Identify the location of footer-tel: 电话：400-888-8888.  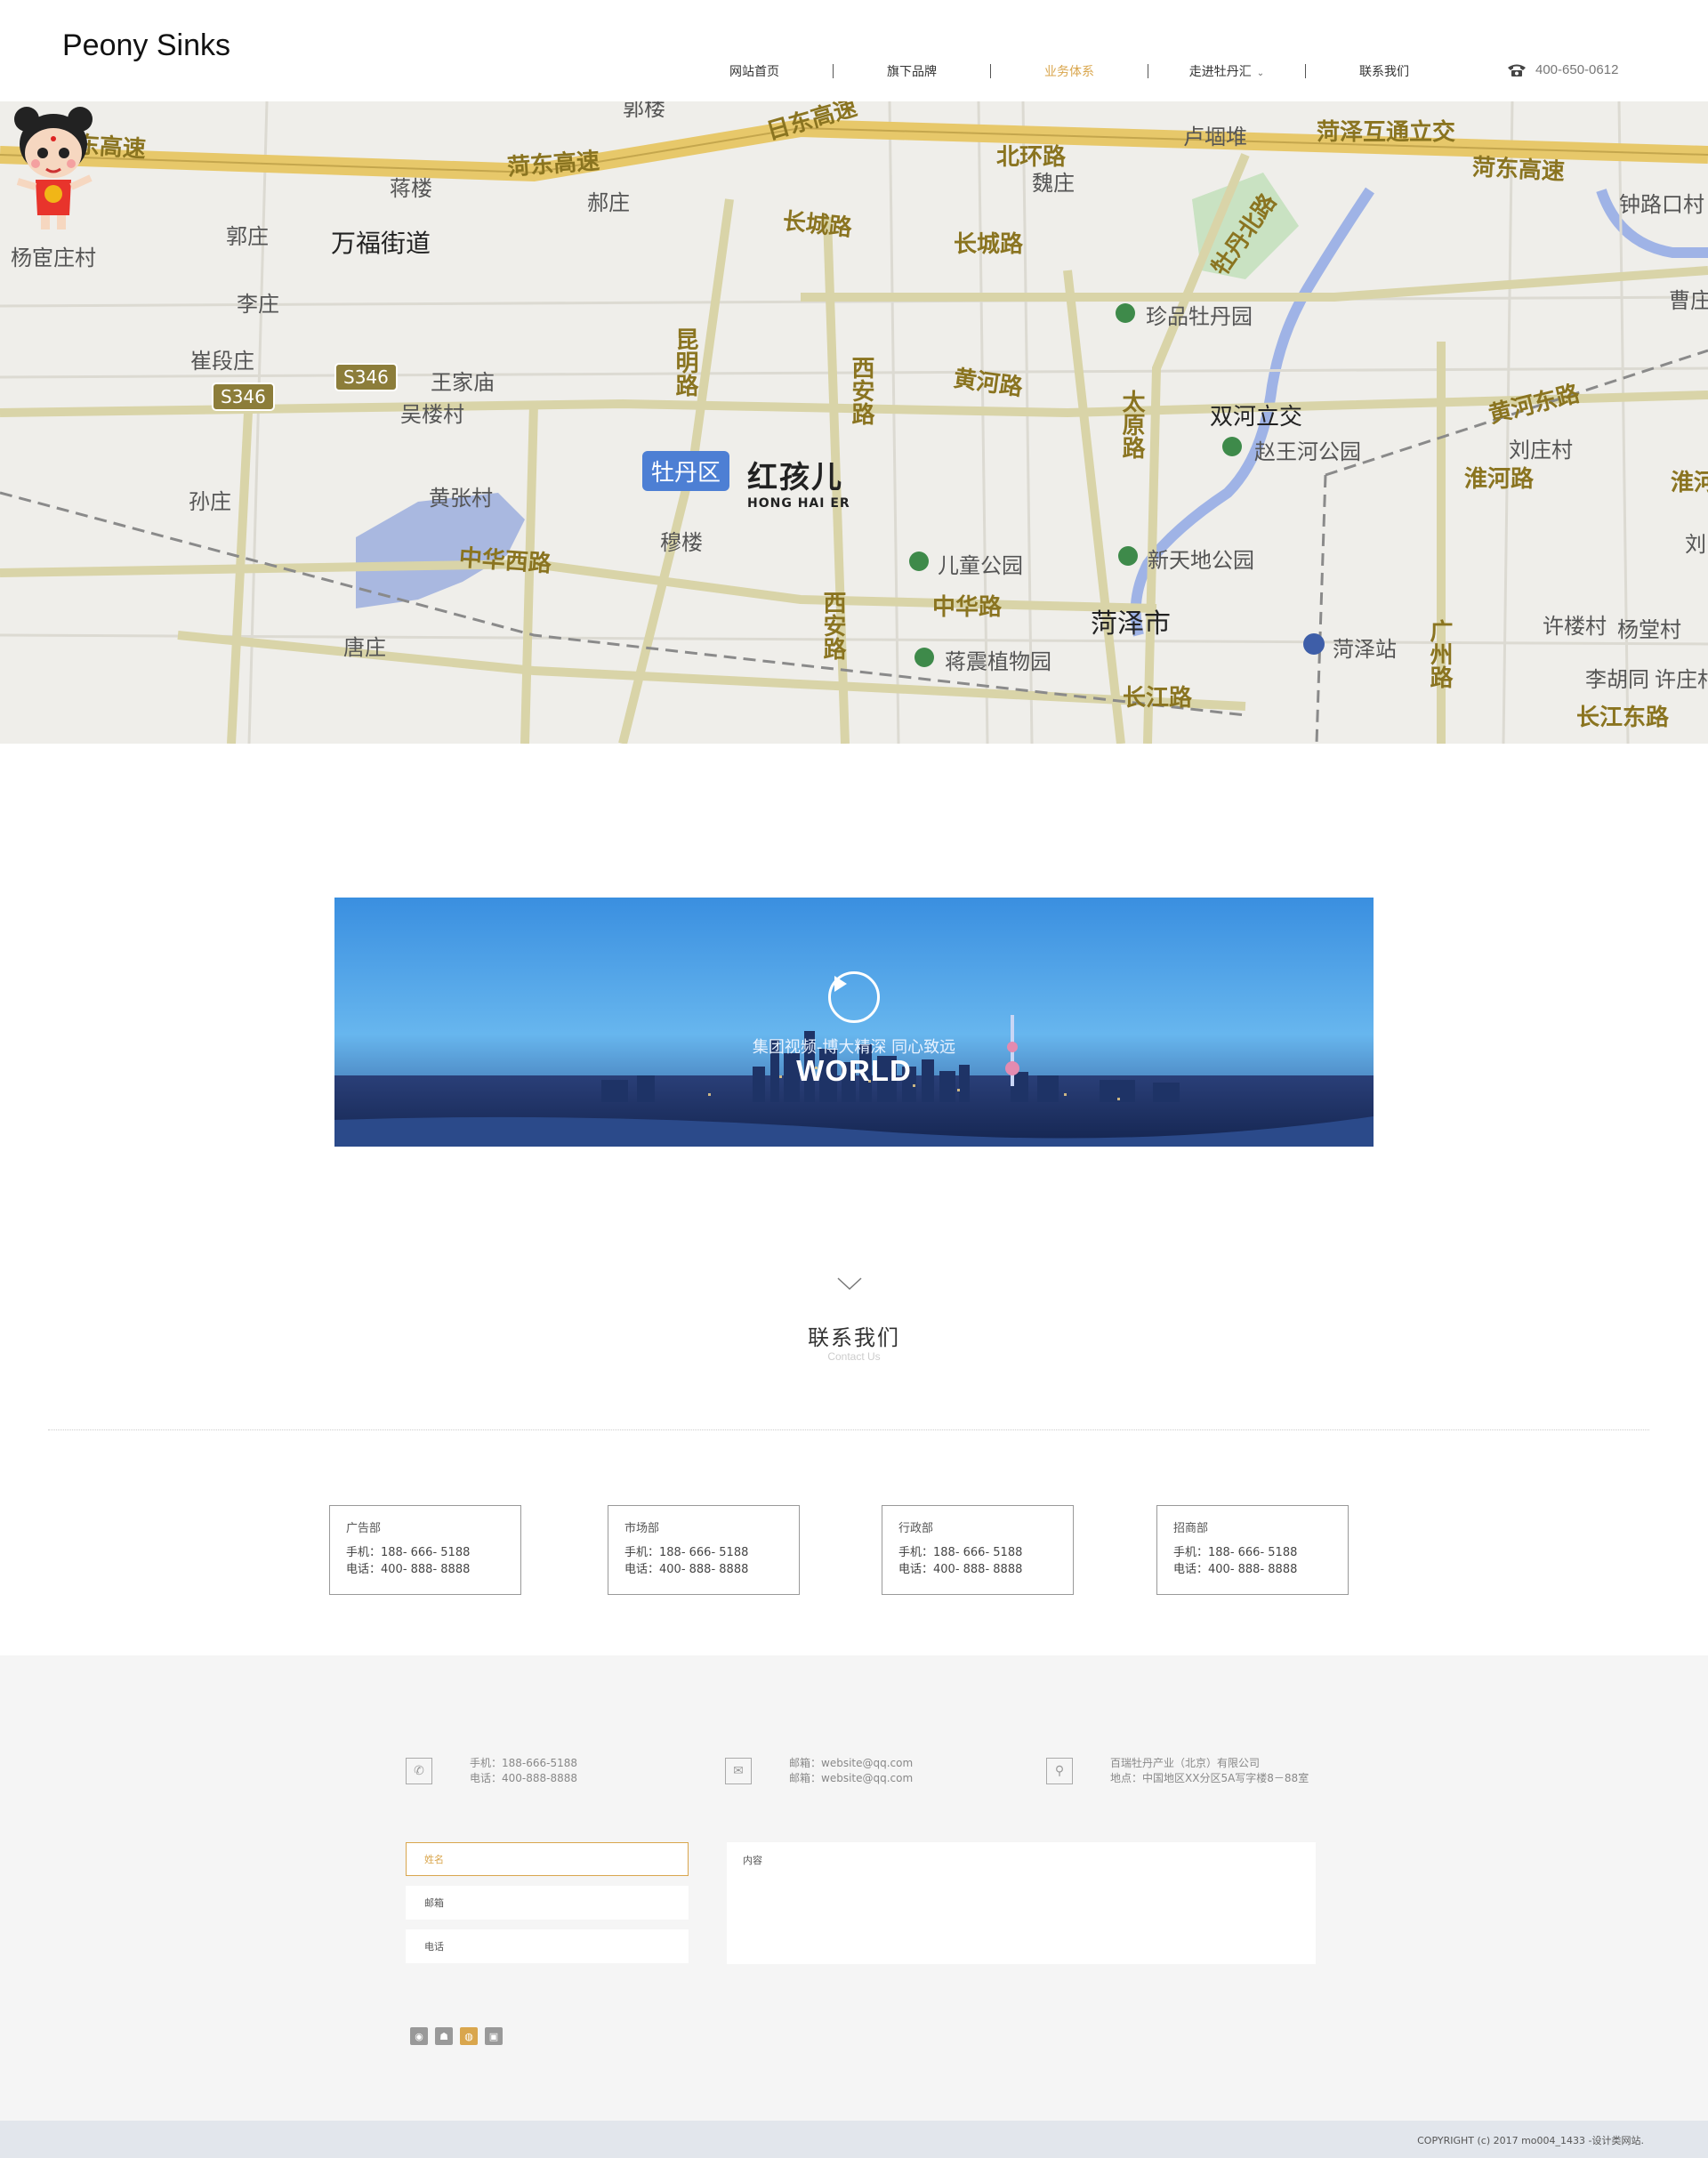
(524, 1778).